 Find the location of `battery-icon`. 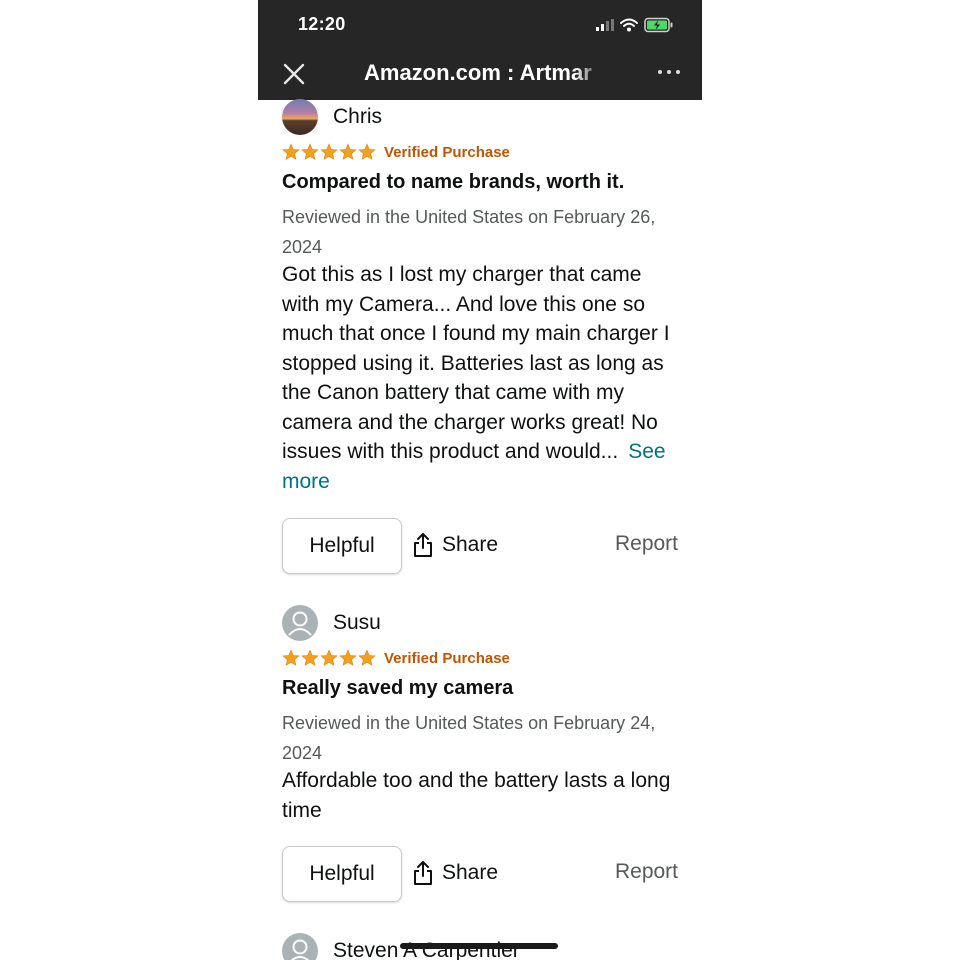

battery-icon is located at coordinates (658, 25).